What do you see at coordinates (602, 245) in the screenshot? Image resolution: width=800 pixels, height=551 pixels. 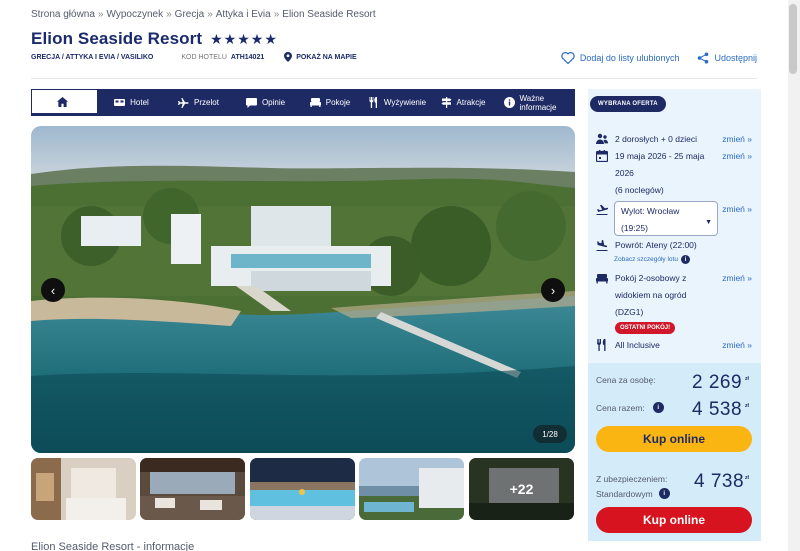 I see `plane-landing-icon` at bounding box center [602, 245].